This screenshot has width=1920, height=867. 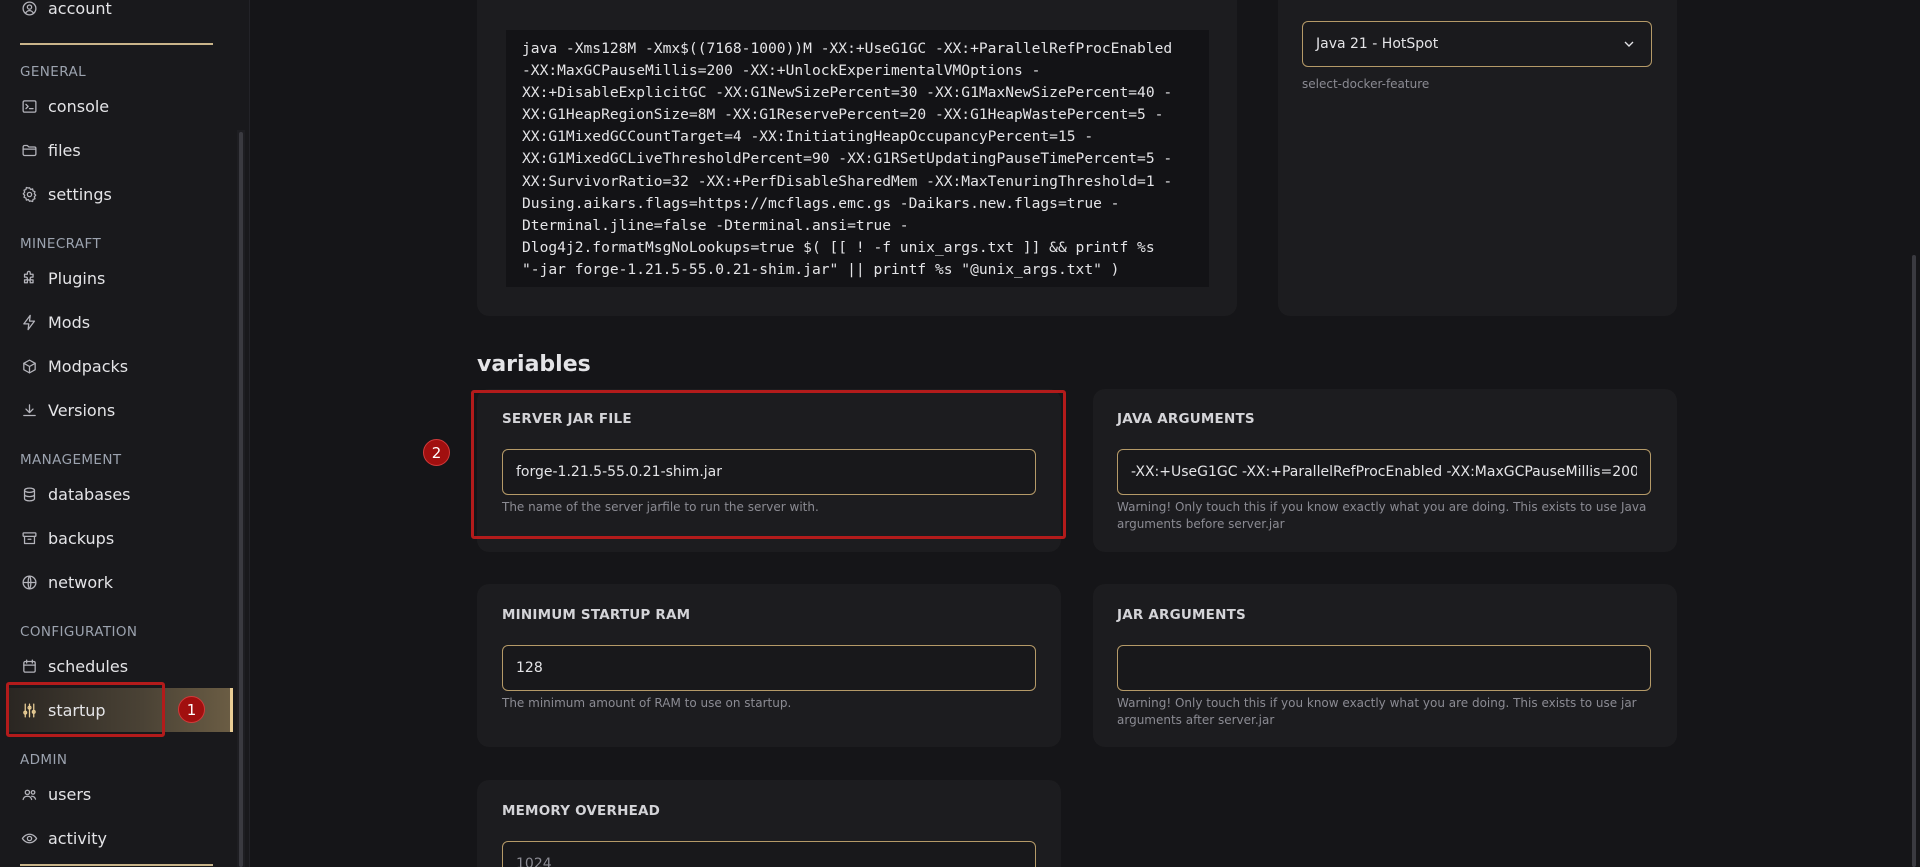 What do you see at coordinates (1201, 524) in the screenshot?
I see `java-args-help-line: arguments before server.jar` at bounding box center [1201, 524].